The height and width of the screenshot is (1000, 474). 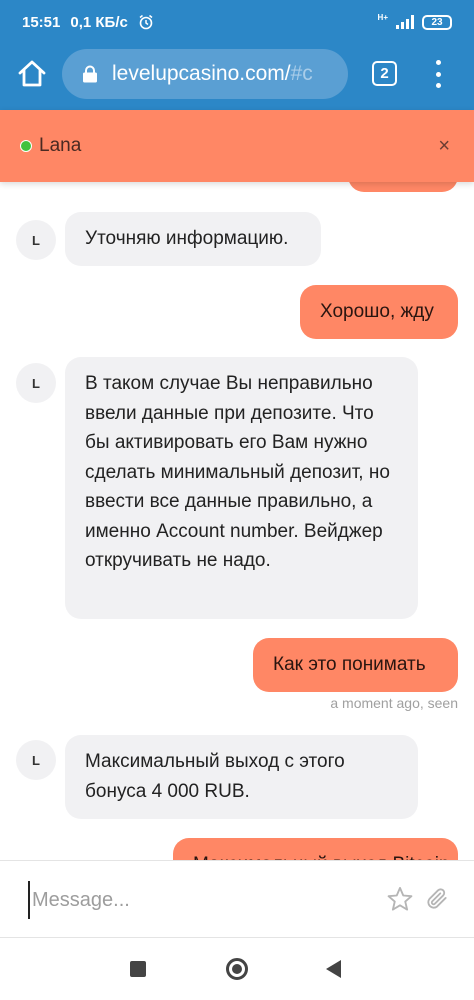 I want to click on browser-toolbar: levelupcasino.com/#c 2, so click(x=237, y=77).